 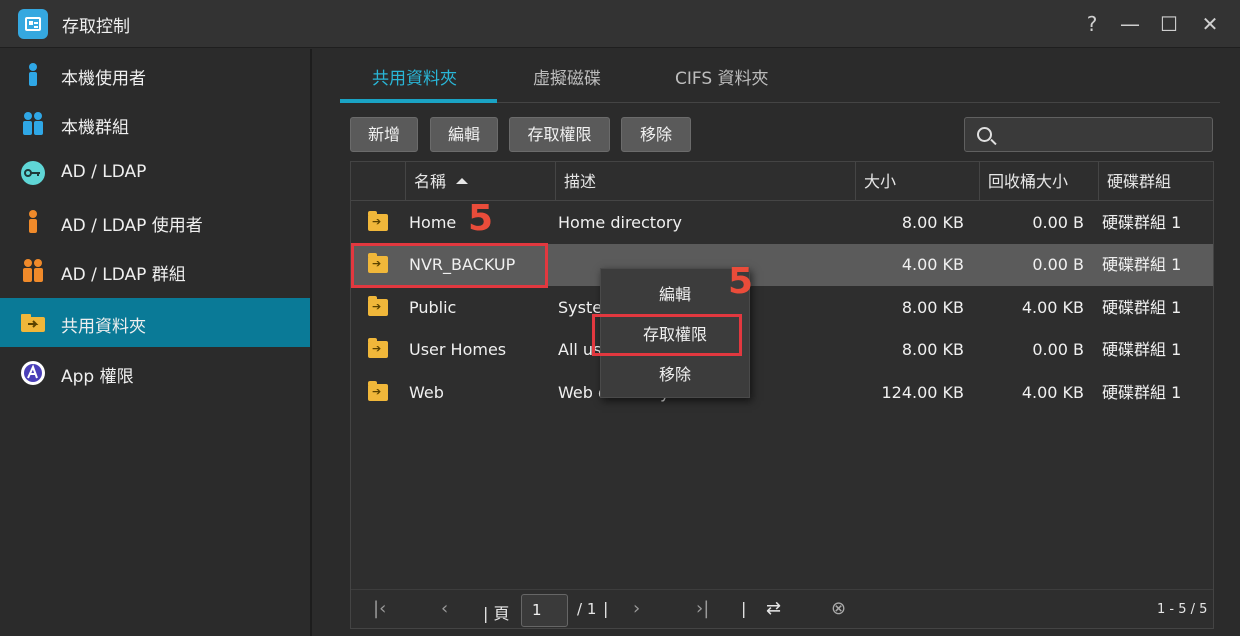 What do you see at coordinates (458, 349) in the screenshot?
I see `cell-name: User Homes` at bounding box center [458, 349].